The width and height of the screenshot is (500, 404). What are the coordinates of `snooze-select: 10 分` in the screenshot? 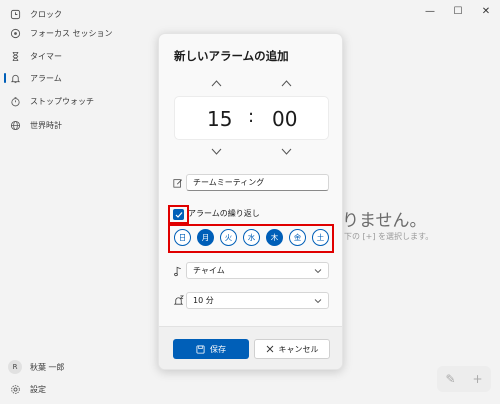 It's located at (257, 300).